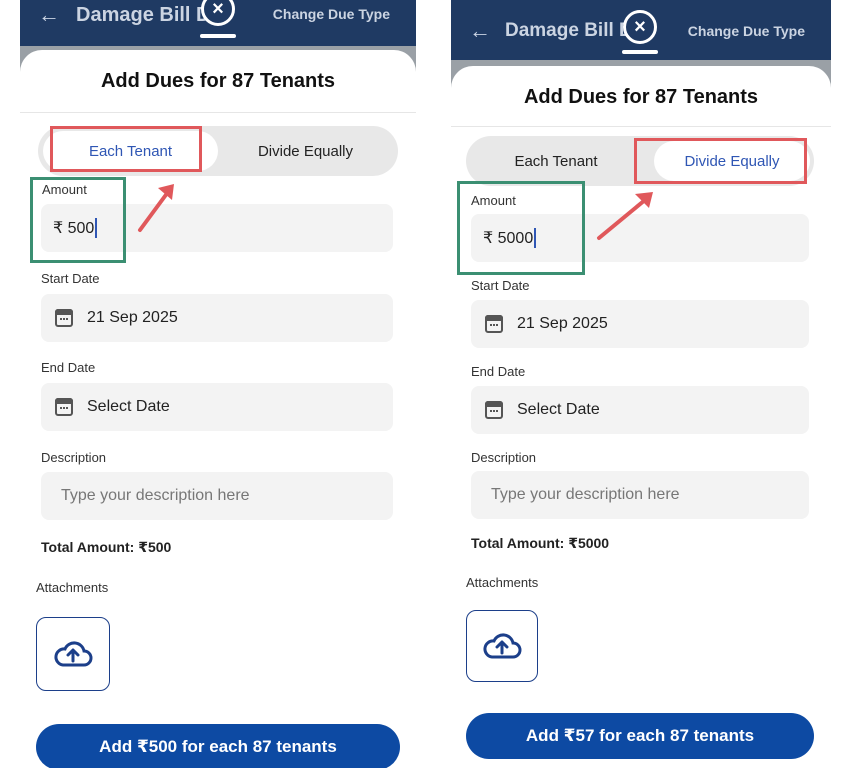 Image resolution: width=844 pixels, height=768 pixels. What do you see at coordinates (720, 161) in the screenshot?
I see `highlight-divide-equally` at bounding box center [720, 161].